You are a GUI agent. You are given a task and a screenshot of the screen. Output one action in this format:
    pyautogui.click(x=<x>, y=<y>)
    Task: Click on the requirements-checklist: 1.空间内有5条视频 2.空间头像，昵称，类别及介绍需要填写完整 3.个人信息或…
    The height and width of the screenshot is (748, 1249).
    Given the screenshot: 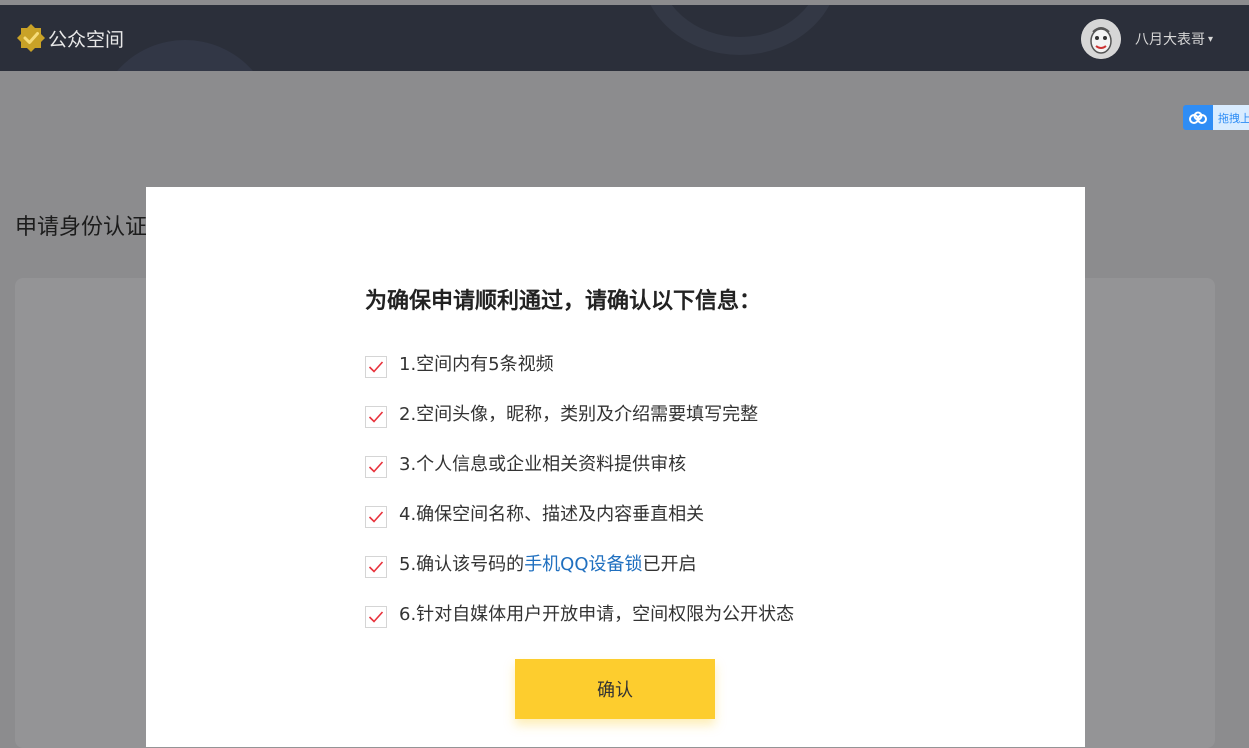 What is the action you would take?
    pyautogui.click(x=579, y=502)
    